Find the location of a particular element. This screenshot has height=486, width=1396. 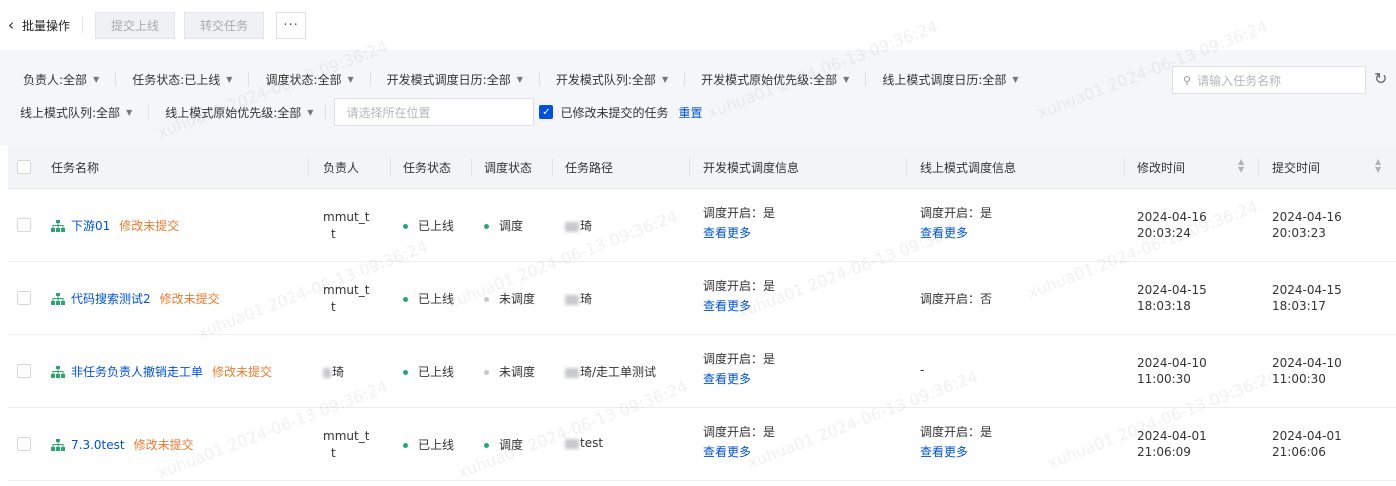

reset-link: 重置 is located at coordinates (690, 112).